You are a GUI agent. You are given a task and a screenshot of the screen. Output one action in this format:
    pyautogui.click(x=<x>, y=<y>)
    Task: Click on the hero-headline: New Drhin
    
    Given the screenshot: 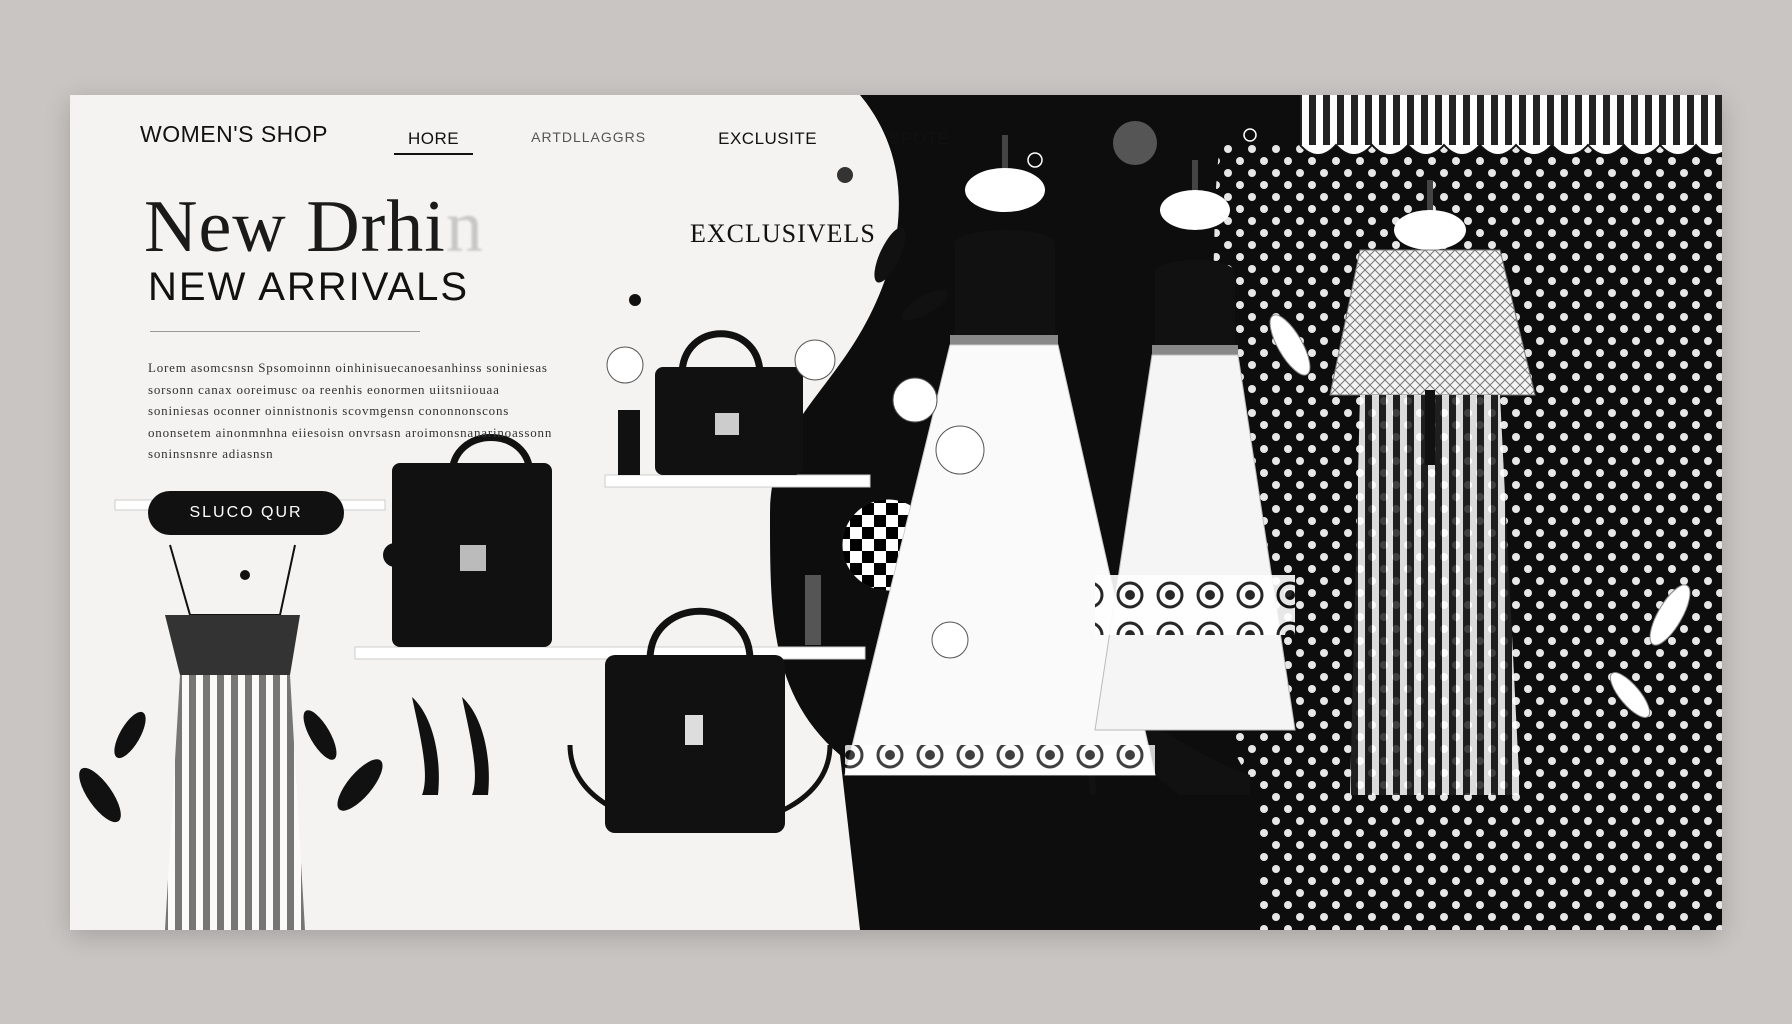 What is the action you would take?
    pyautogui.click(x=314, y=227)
    